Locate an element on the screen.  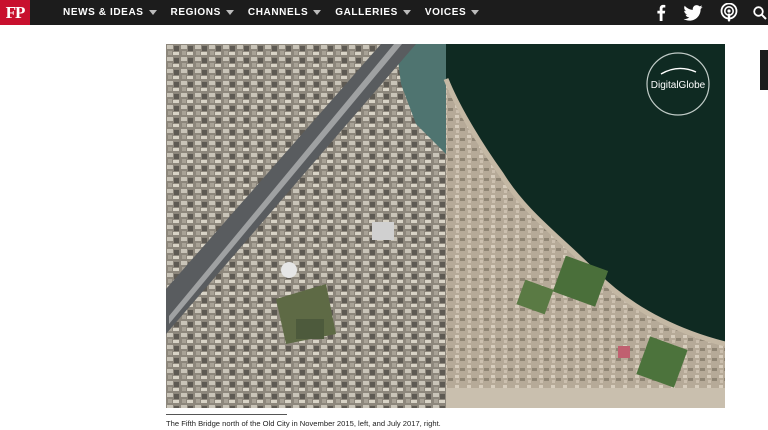
nav-label: GALLERIES is located at coordinates (366, 12).